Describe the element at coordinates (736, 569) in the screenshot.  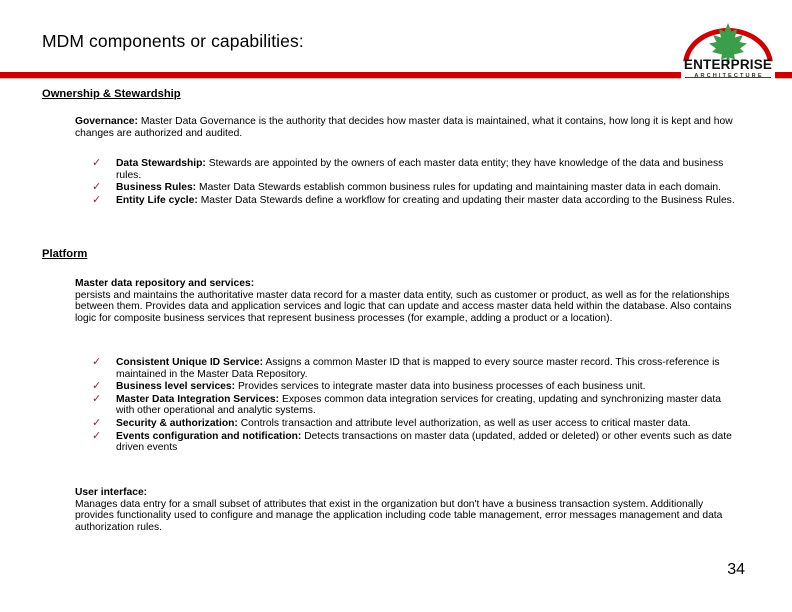
I see `page-number: 34` at that location.